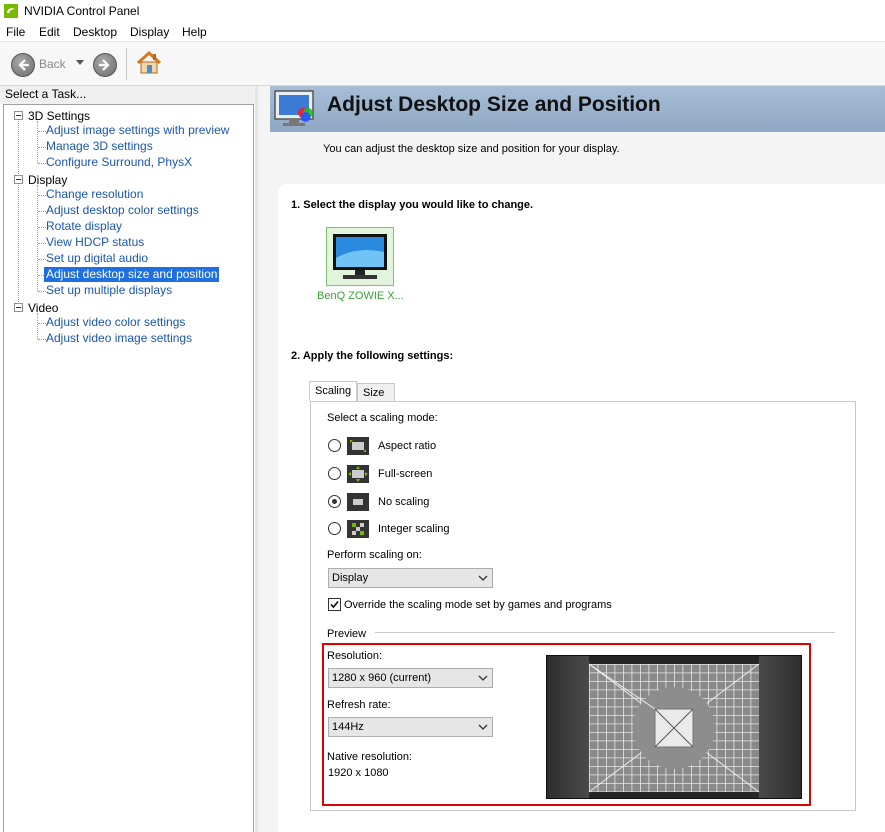  What do you see at coordinates (358, 529) in the screenshot?
I see `integer-scaling-icon` at bounding box center [358, 529].